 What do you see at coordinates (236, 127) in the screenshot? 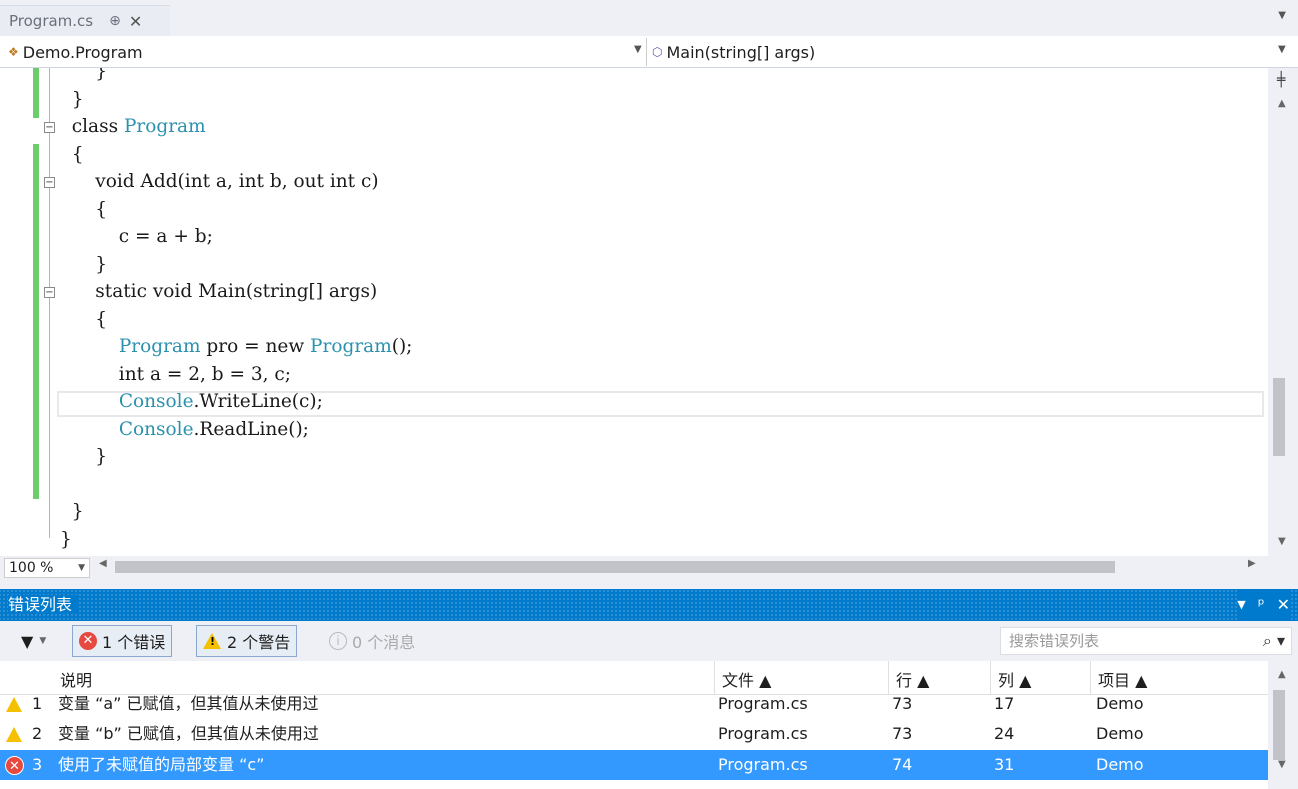
I see `code-line: class Program` at bounding box center [236, 127].